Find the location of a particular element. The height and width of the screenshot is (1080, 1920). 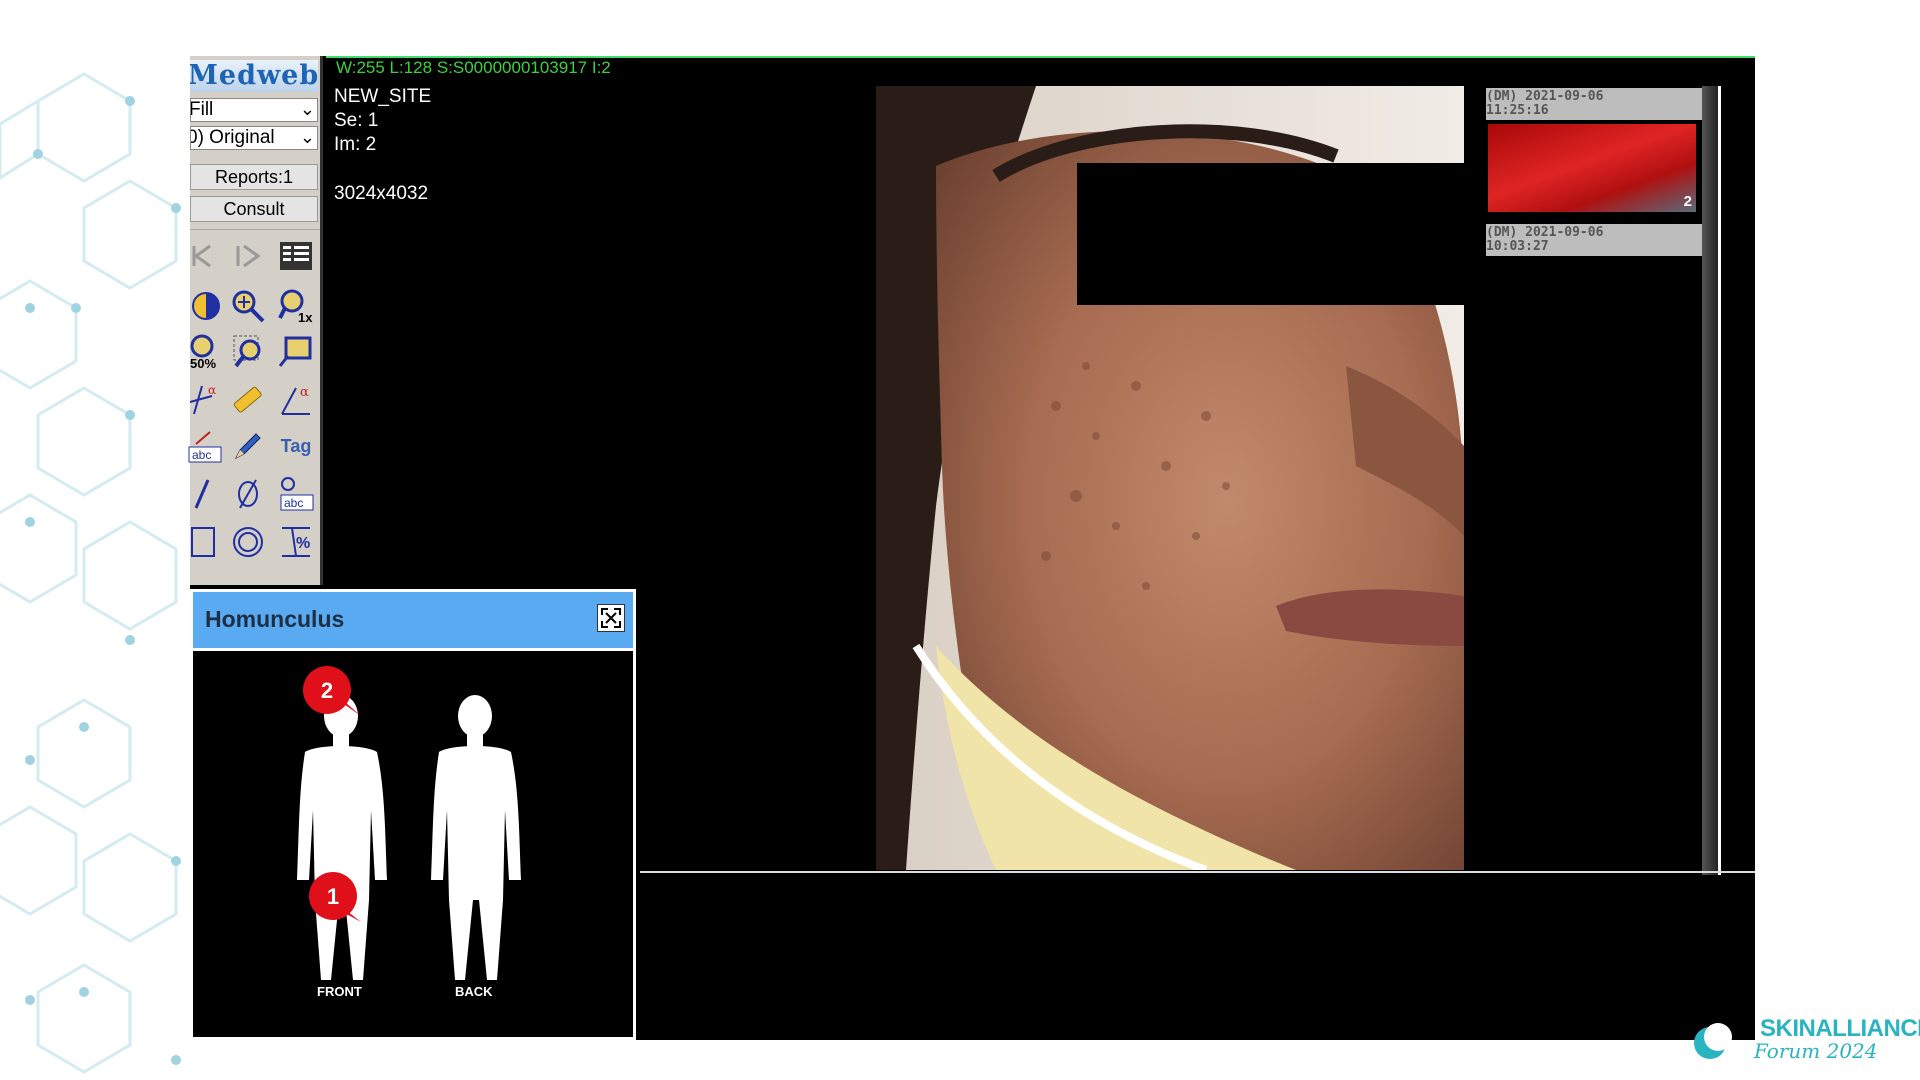

zoom-1x-icon: 1x is located at coordinates (296, 306).